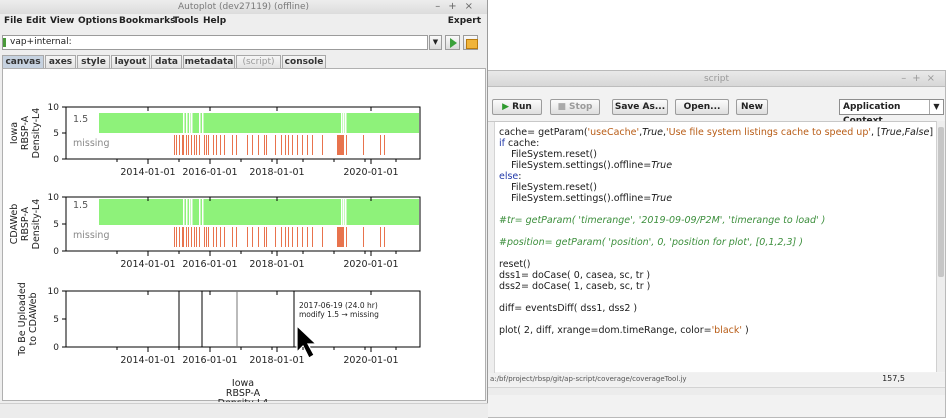 Image resolution: width=946 pixels, height=418 pixels. Describe the element at coordinates (304, 61) in the screenshot. I see `tab-console: console` at that location.